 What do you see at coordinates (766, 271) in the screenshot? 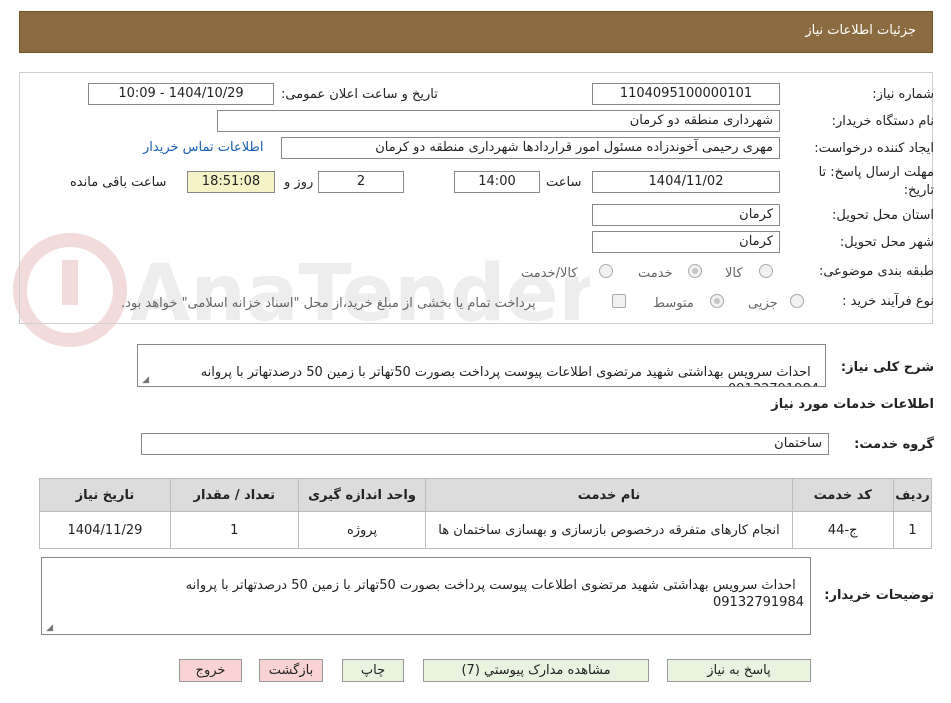
I see `category-goods-radio` at bounding box center [766, 271].